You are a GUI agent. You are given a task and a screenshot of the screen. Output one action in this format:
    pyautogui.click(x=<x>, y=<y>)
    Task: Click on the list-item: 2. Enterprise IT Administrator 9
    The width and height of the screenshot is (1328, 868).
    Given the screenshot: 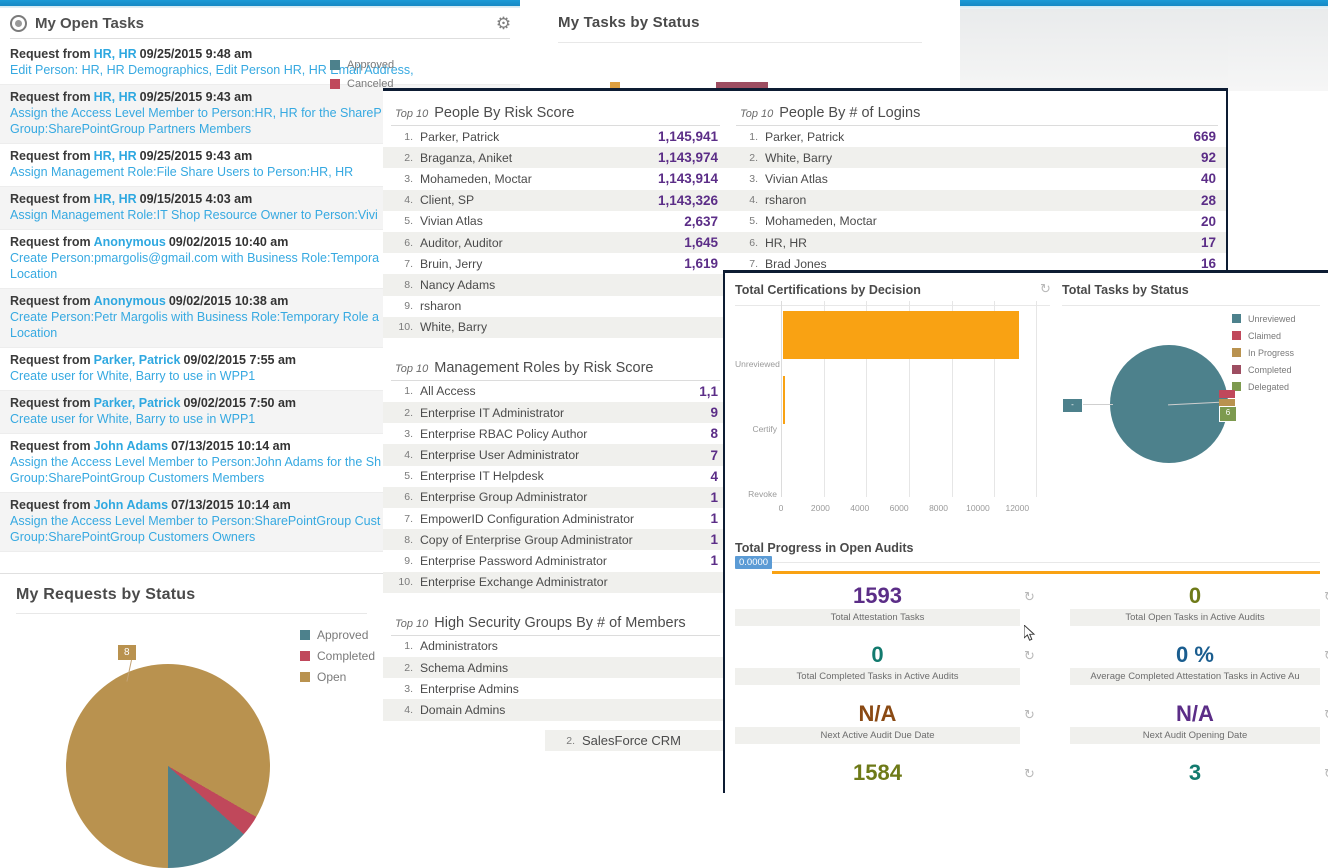 What is the action you would take?
    pyautogui.click(x=555, y=413)
    